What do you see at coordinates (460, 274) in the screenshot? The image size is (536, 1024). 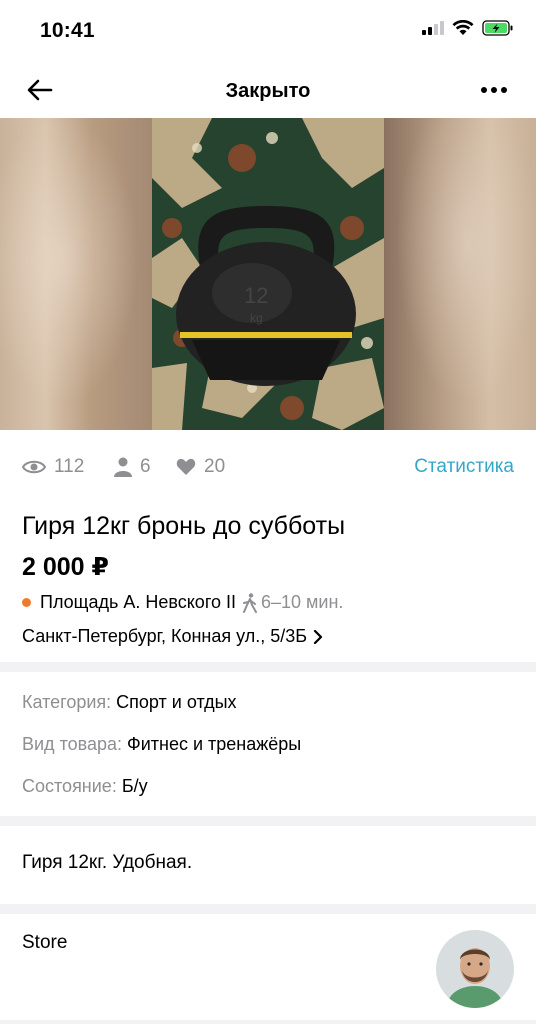 I see `gallery-blur-right` at bounding box center [460, 274].